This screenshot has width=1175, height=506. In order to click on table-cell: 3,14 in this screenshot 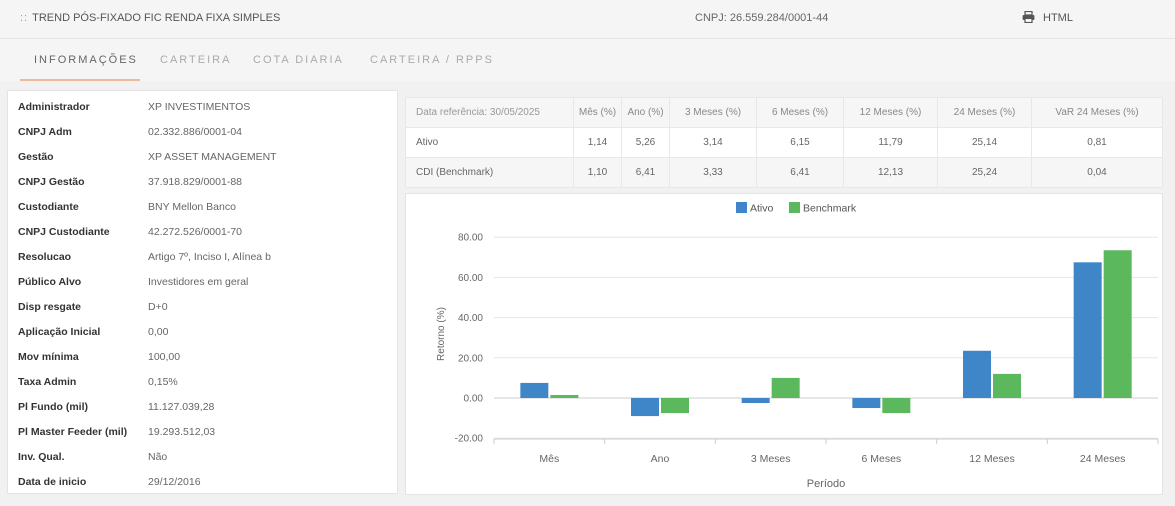, I will do `click(713, 142)`.